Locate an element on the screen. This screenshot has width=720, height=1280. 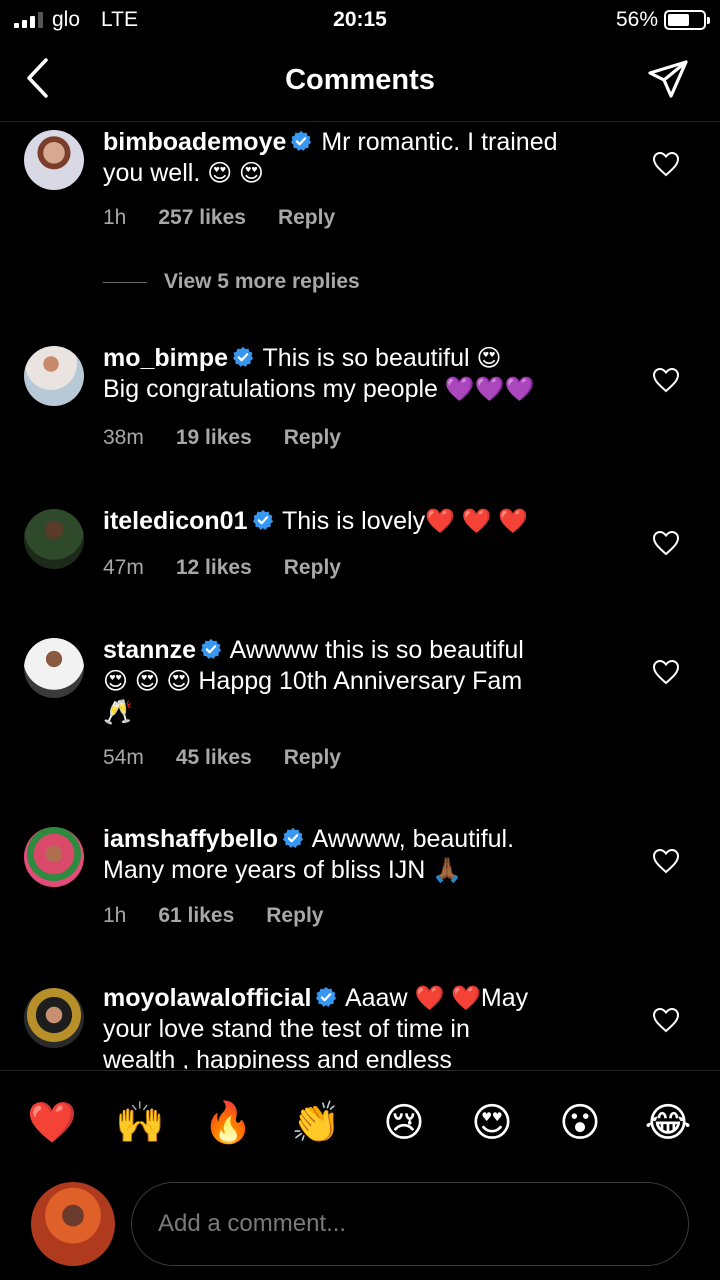
comment-username: stannze is located at coordinates (149, 650).